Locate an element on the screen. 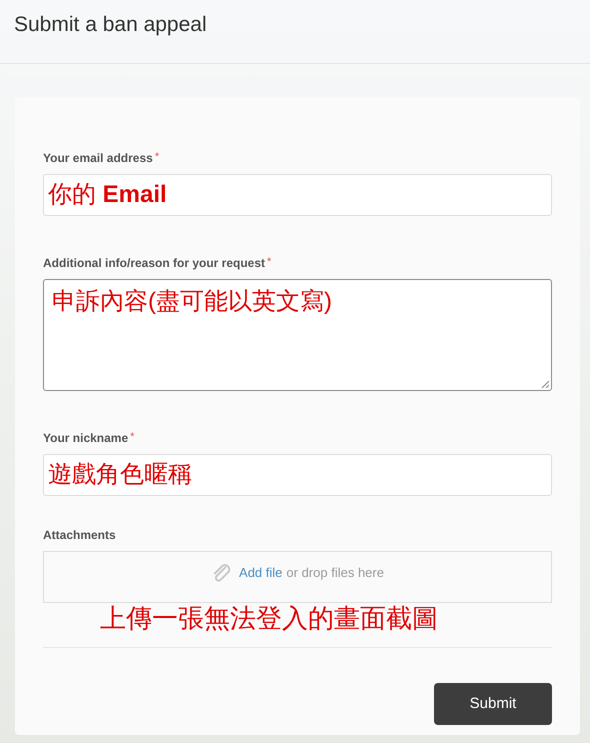  add-file-link: Add file is located at coordinates (260, 572).